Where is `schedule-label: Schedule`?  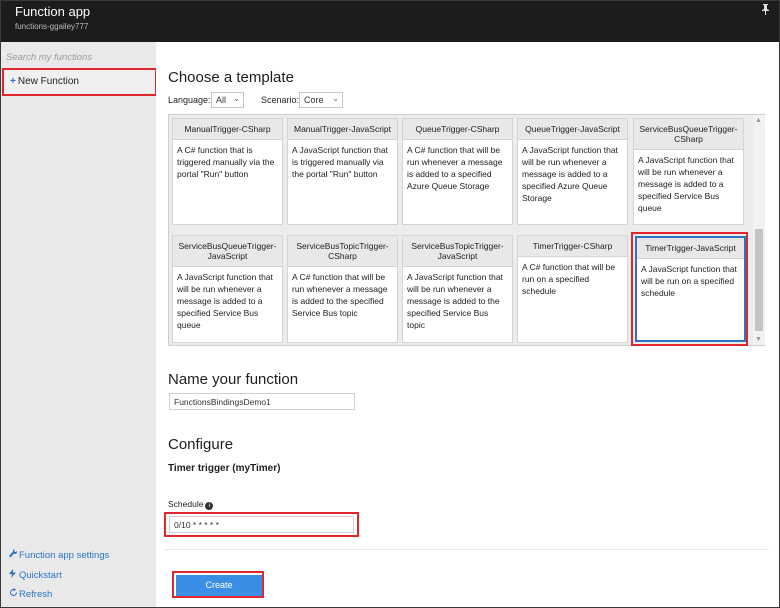 schedule-label: Schedule is located at coordinates (186, 504).